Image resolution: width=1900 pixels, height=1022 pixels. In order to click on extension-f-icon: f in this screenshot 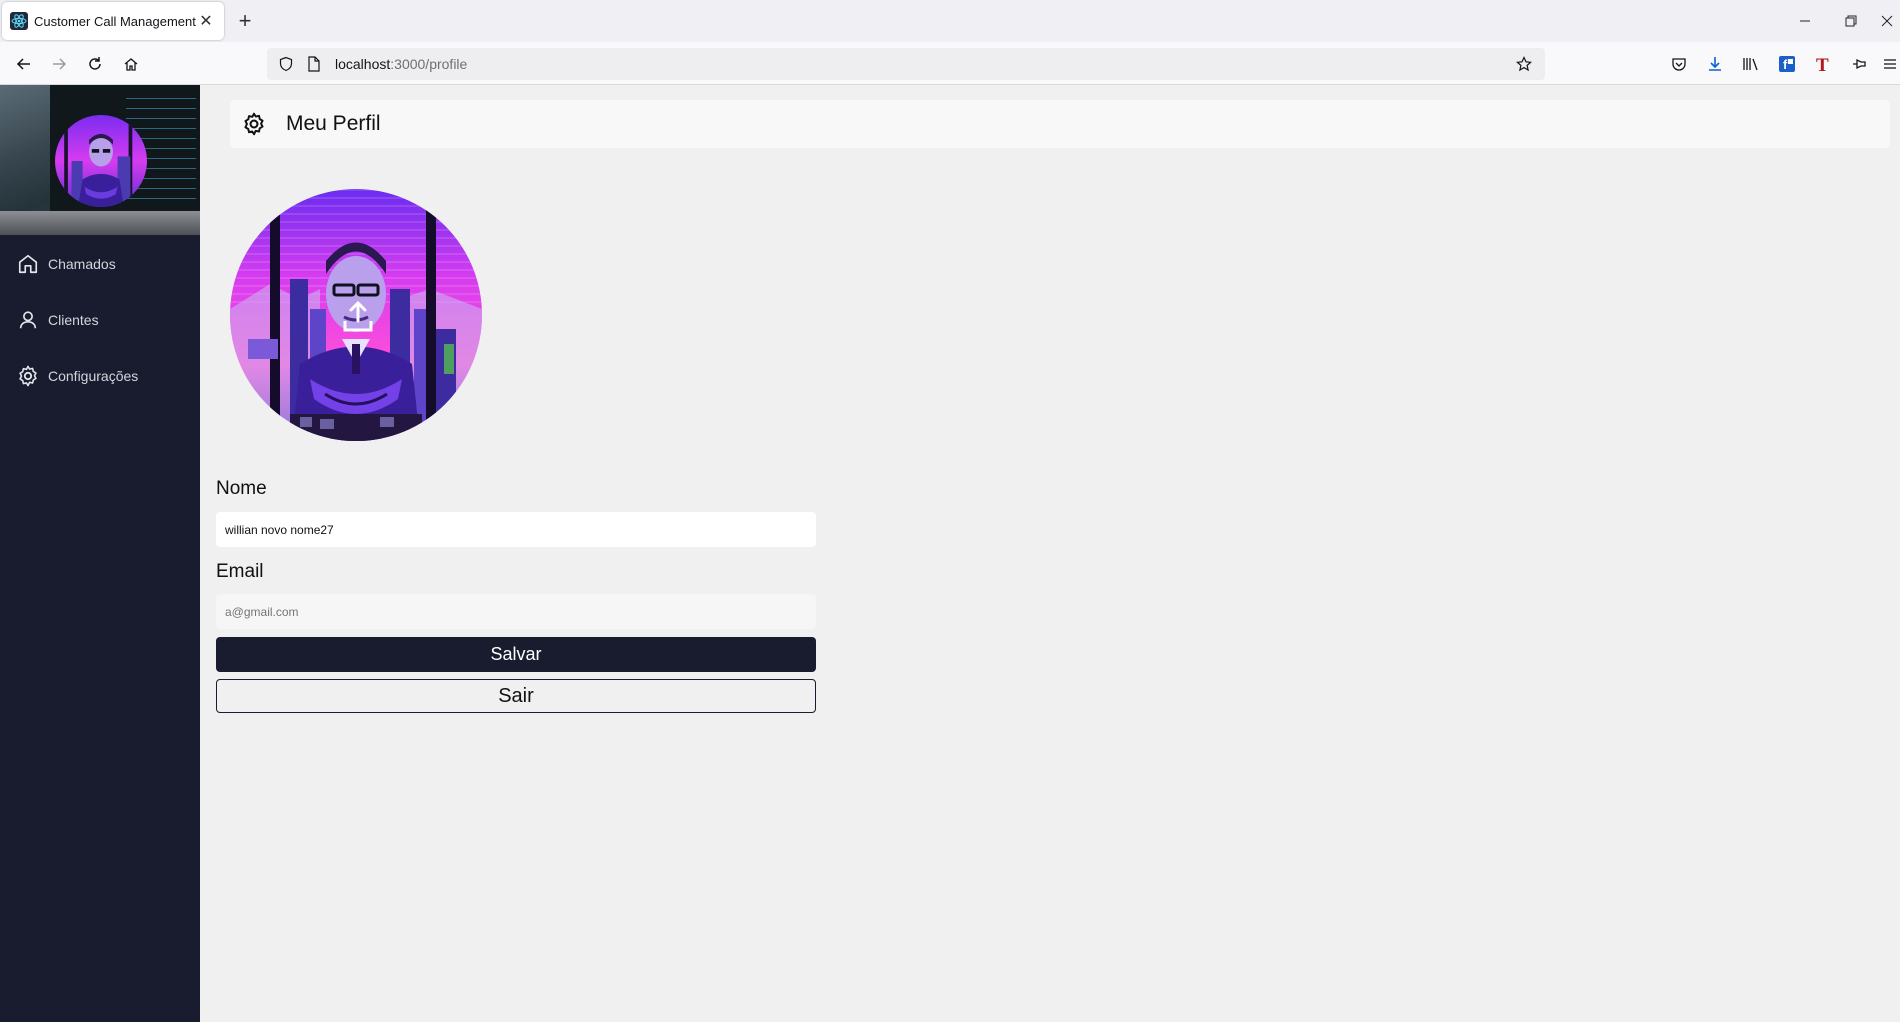, I will do `click(1787, 64)`.